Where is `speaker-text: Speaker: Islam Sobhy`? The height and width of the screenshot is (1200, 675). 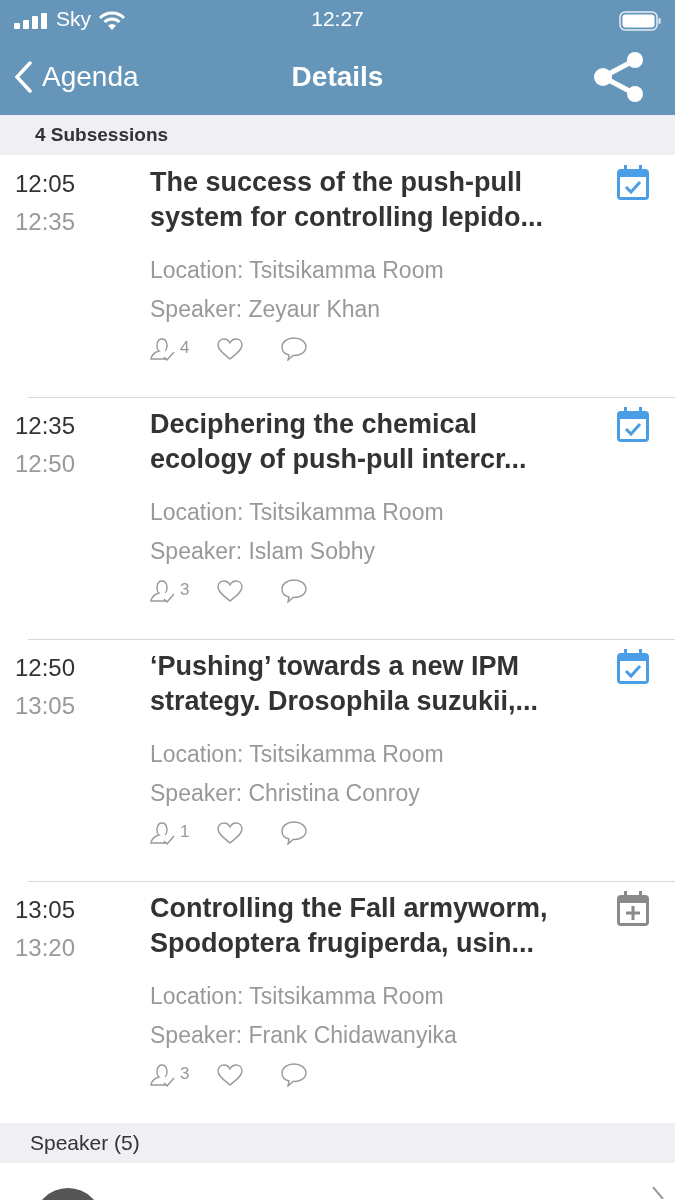
speaker-text: Speaker: Islam Sobhy is located at coordinates (263, 551).